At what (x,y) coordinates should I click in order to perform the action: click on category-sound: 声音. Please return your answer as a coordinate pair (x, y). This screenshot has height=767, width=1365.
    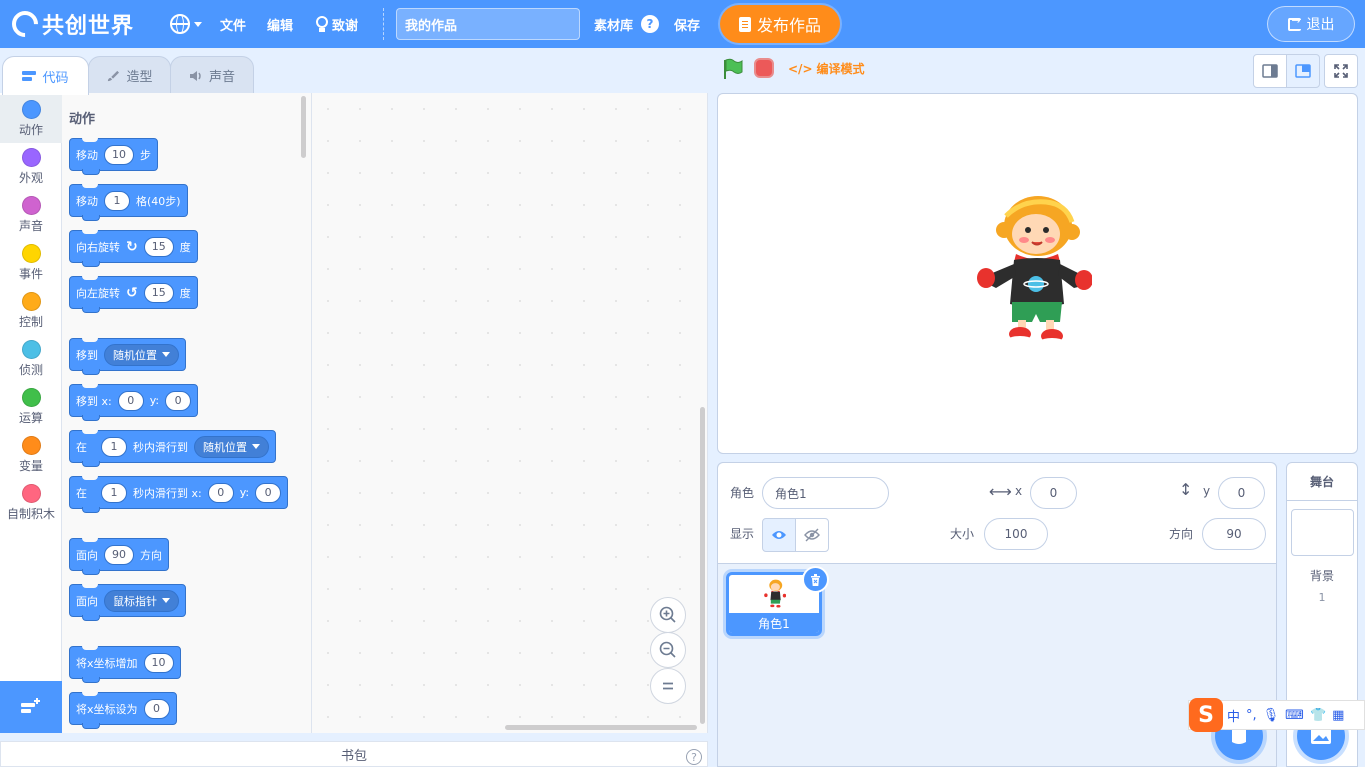
    Looking at the image, I should click on (31, 215).